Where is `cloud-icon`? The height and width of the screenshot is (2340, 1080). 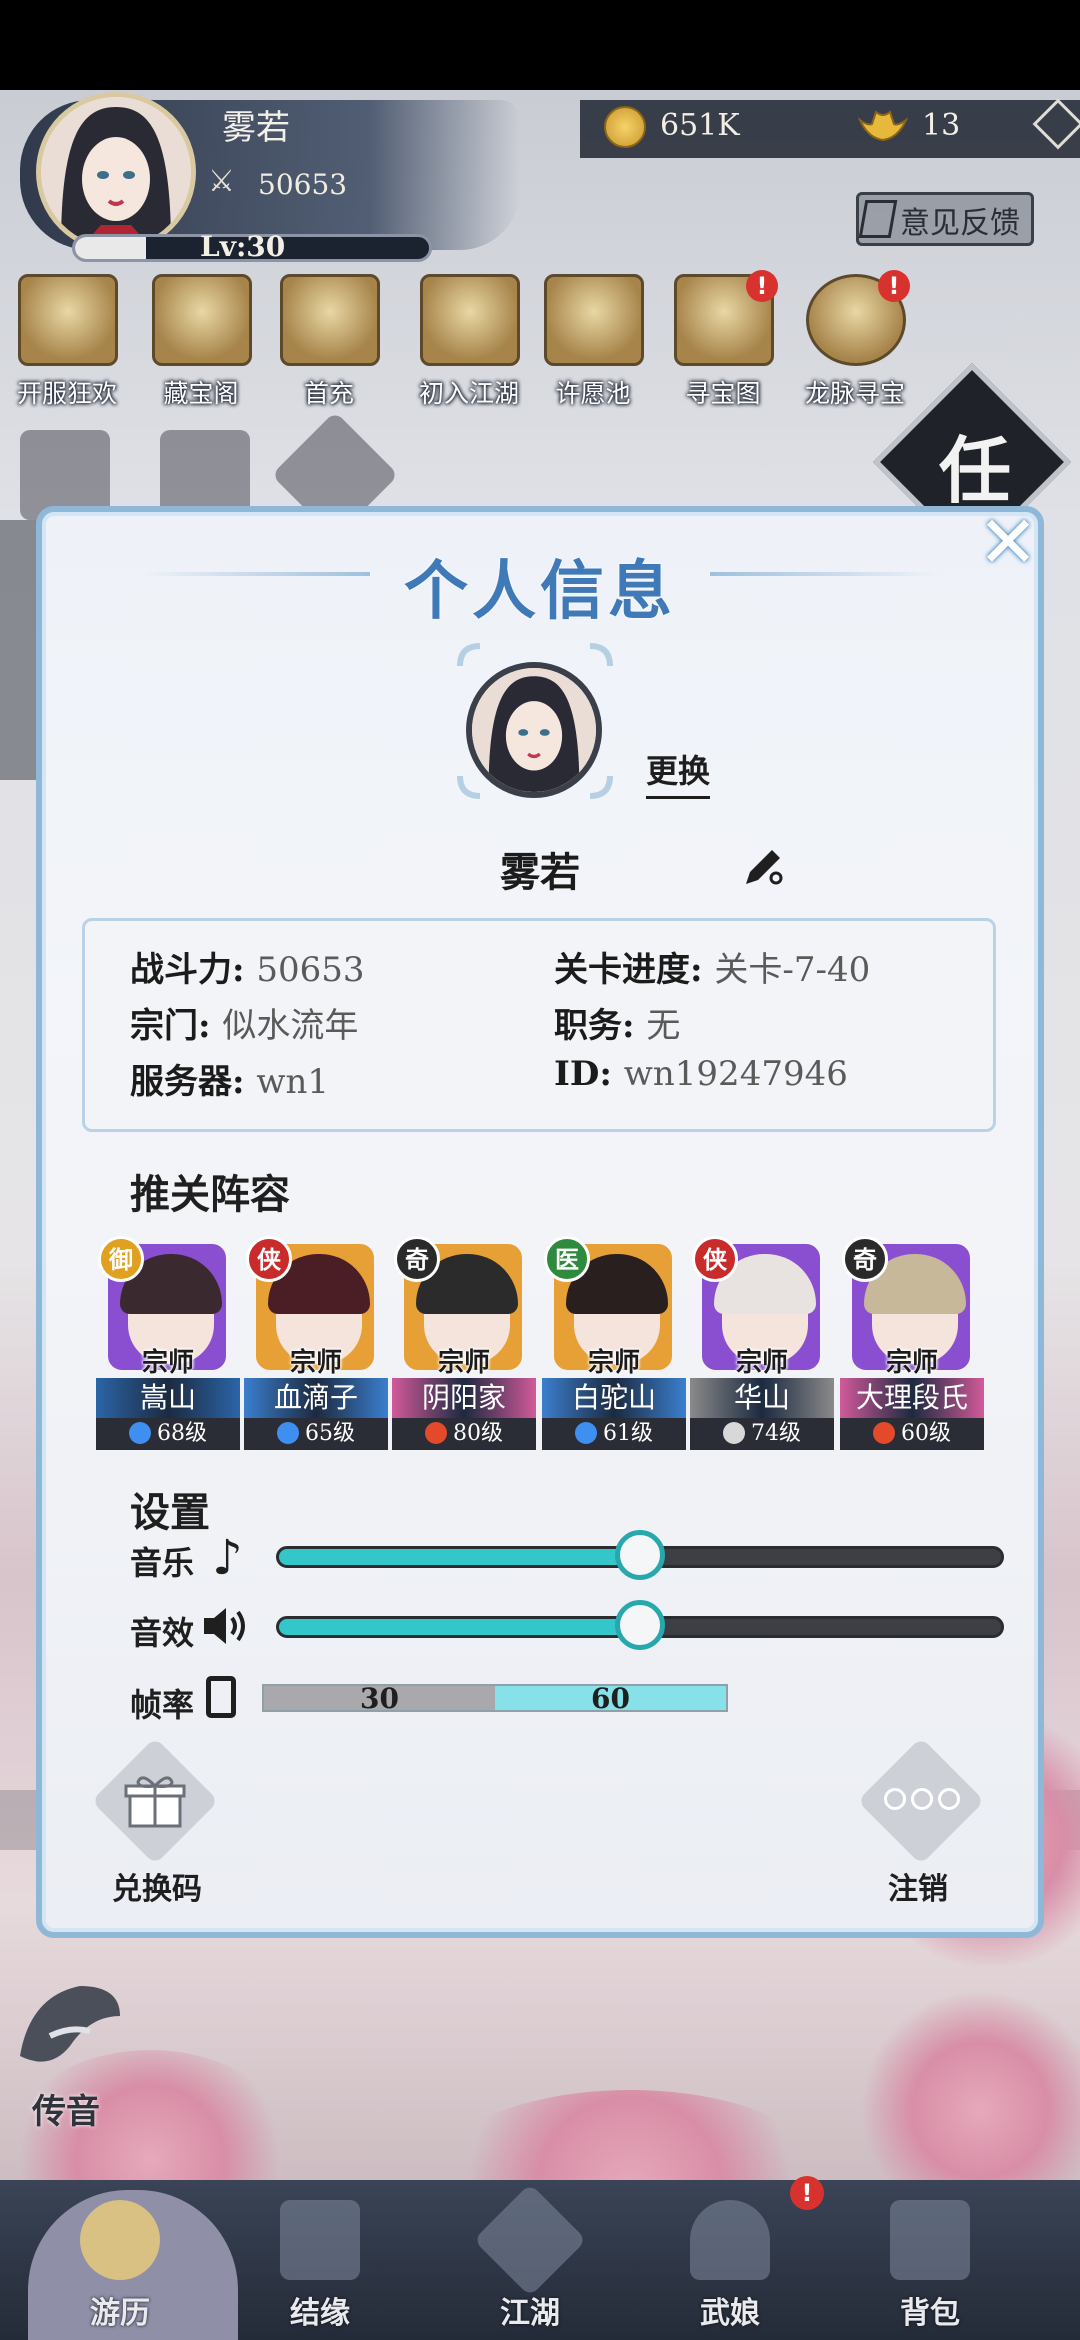 cloud-icon is located at coordinates (120, 2240).